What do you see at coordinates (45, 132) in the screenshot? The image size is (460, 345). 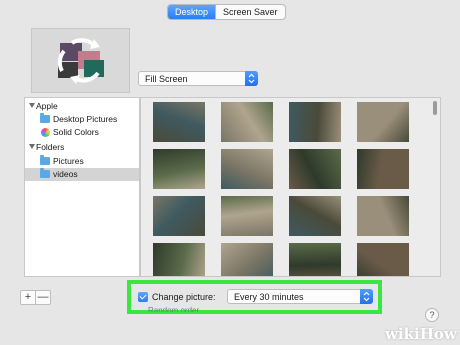 I see `color-wheel-icon` at bounding box center [45, 132].